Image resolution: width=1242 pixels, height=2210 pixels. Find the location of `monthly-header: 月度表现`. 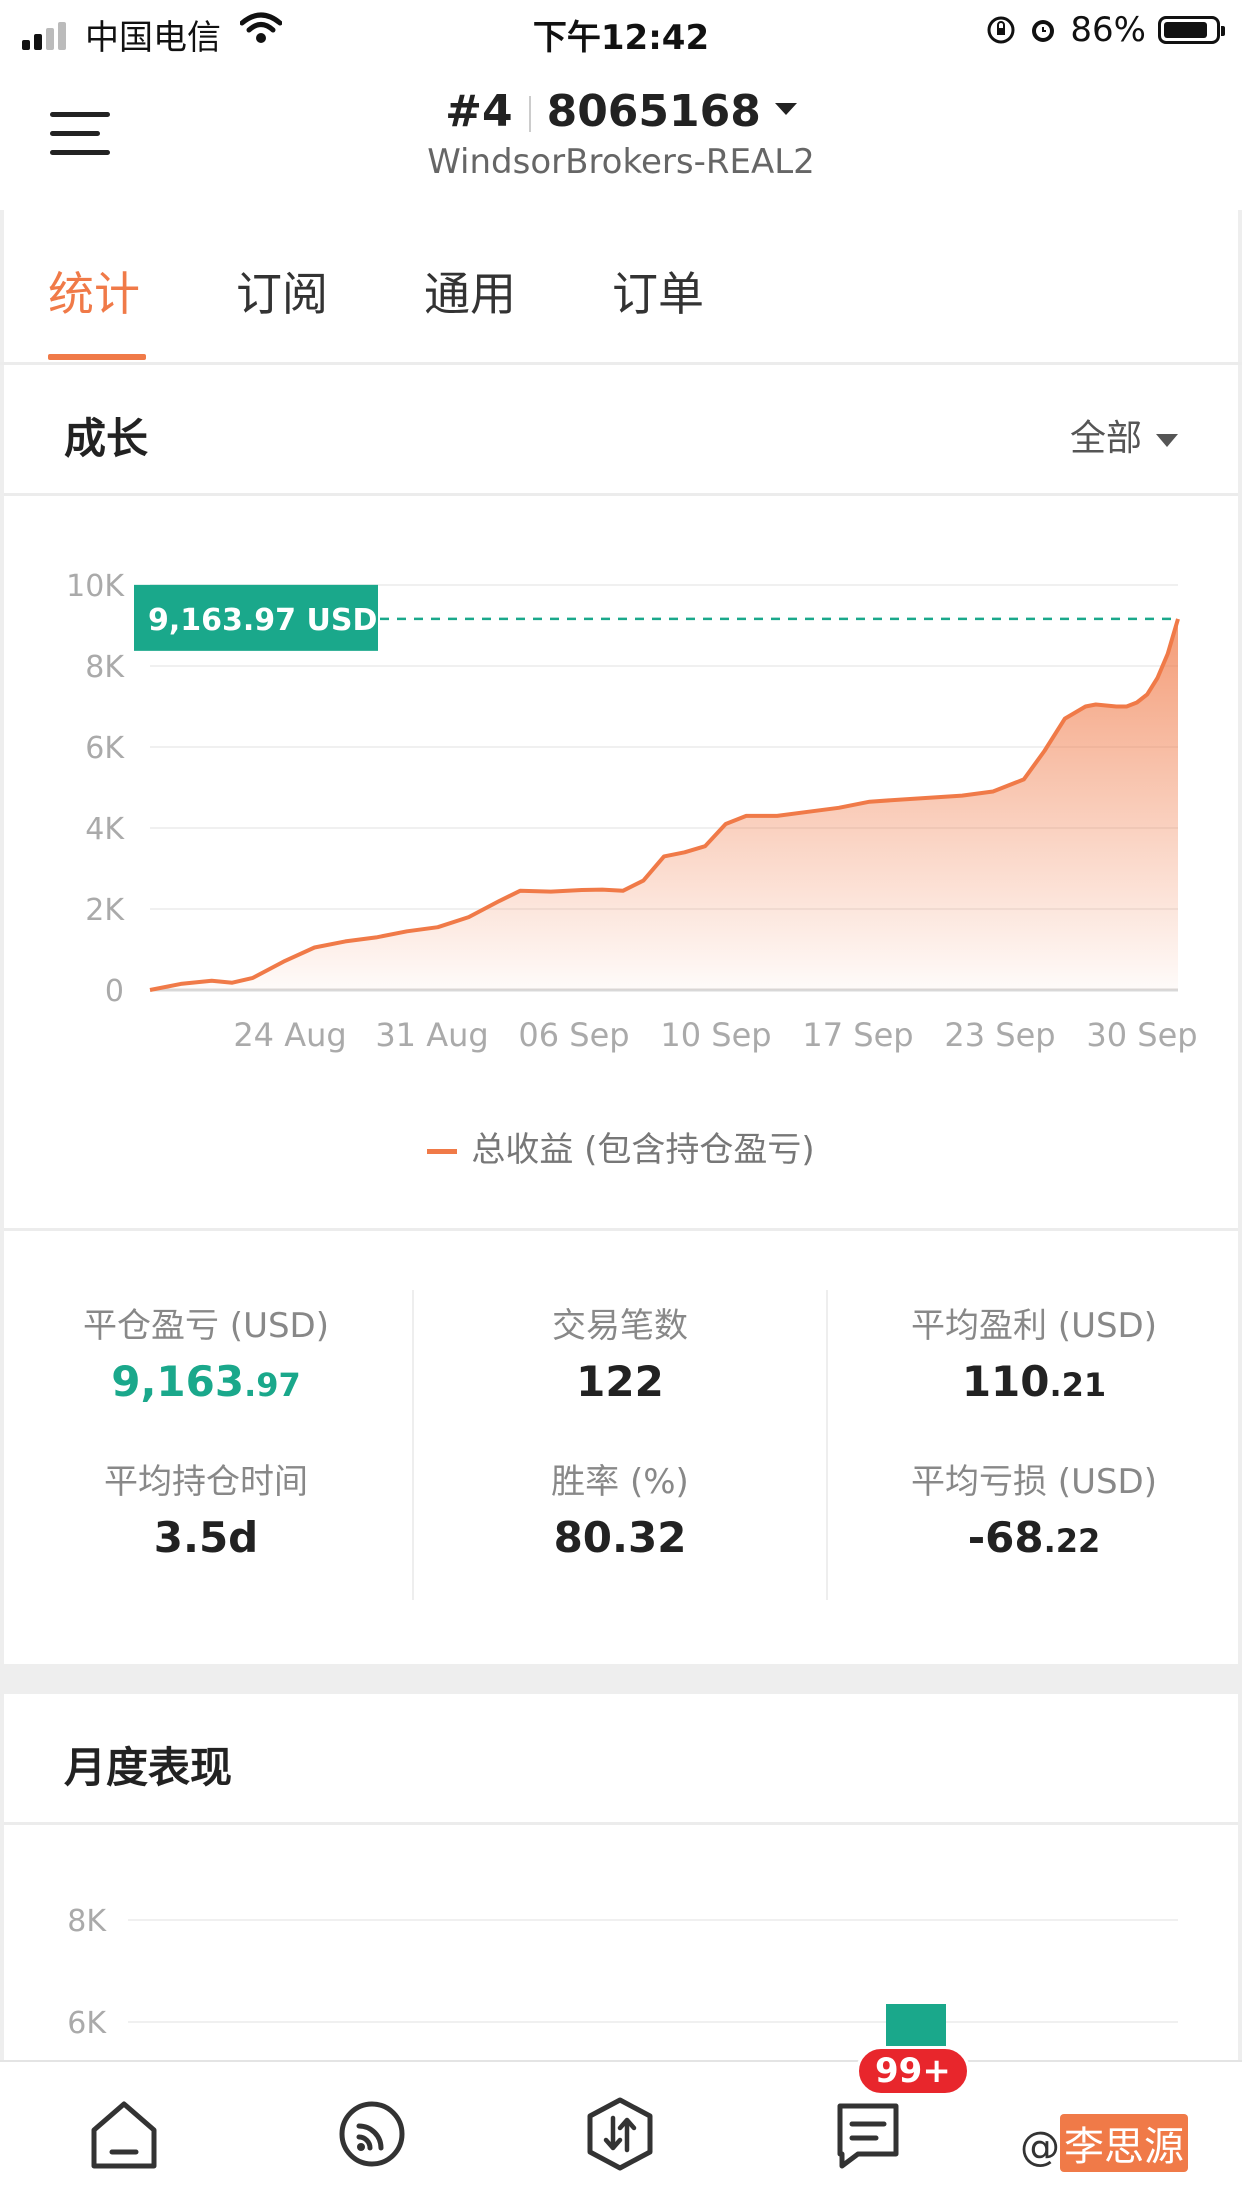

monthly-header: 月度表现 is located at coordinates (621, 1759).